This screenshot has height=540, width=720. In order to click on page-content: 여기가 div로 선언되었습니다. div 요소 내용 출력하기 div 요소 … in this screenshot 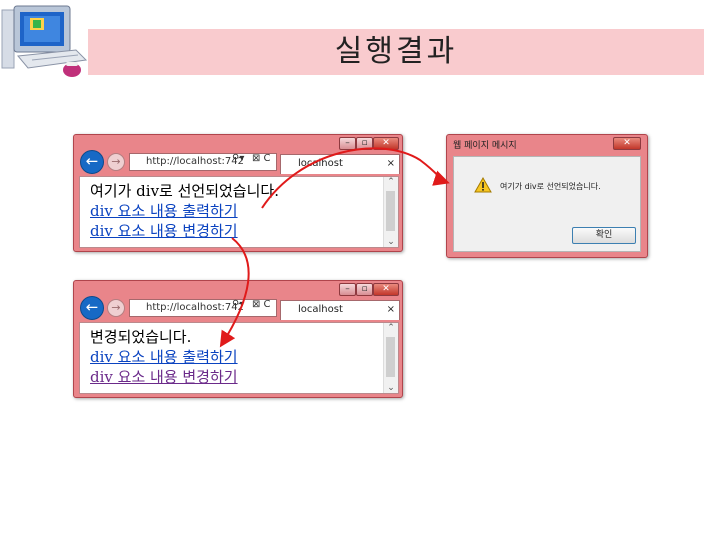, I will do `click(239, 212)`.